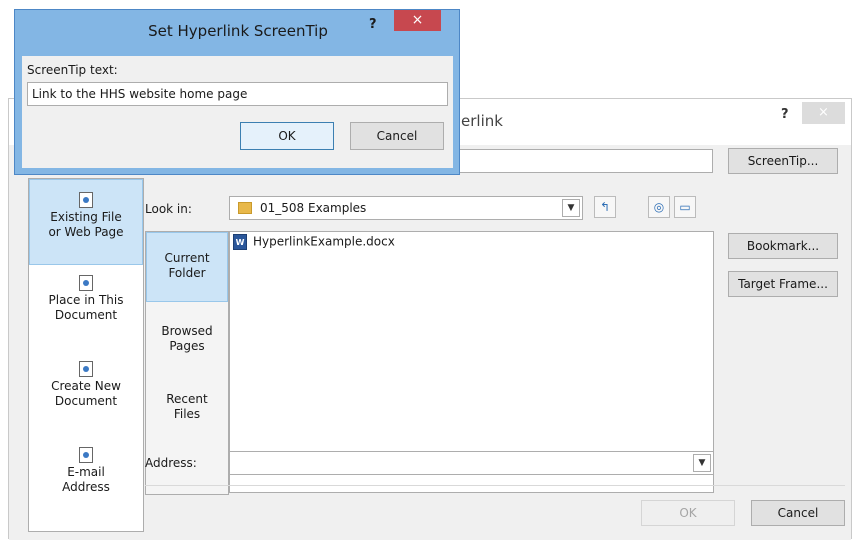 This screenshot has width=852, height=540. I want to click on new-document-icon, so click(86, 369).